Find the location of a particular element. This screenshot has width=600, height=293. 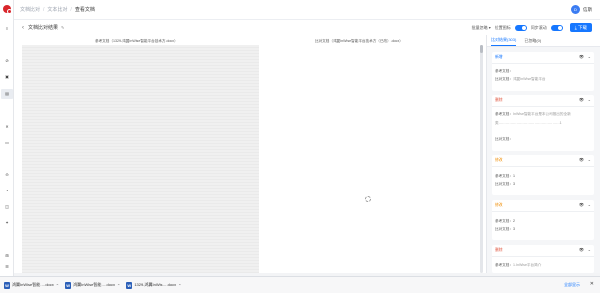

shuffle-icon: ✕ is located at coordinates (7, 127).